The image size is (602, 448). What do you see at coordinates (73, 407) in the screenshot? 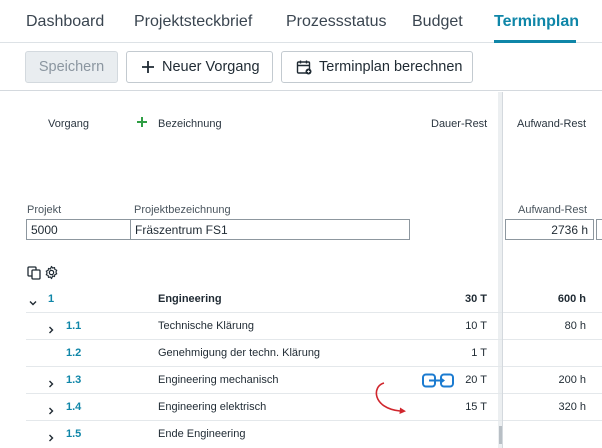
I see `row-id: 1.4` at bounding box center [73, 407].